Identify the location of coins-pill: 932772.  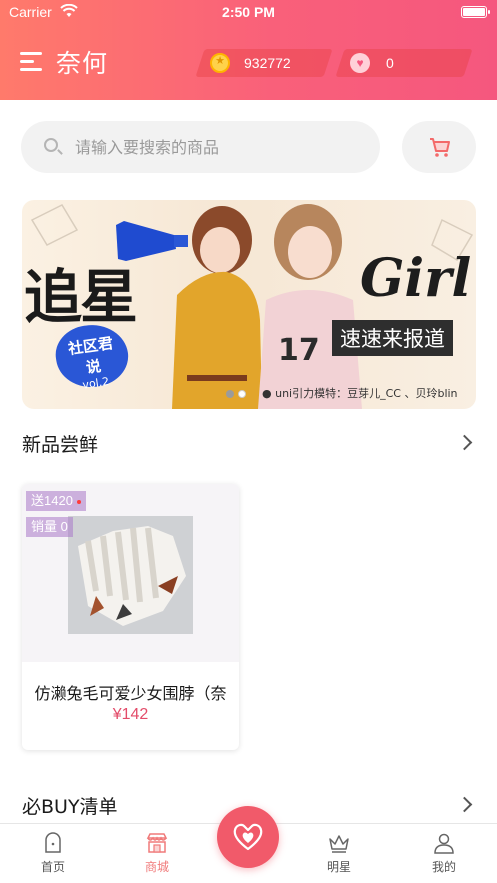
(250, 63).